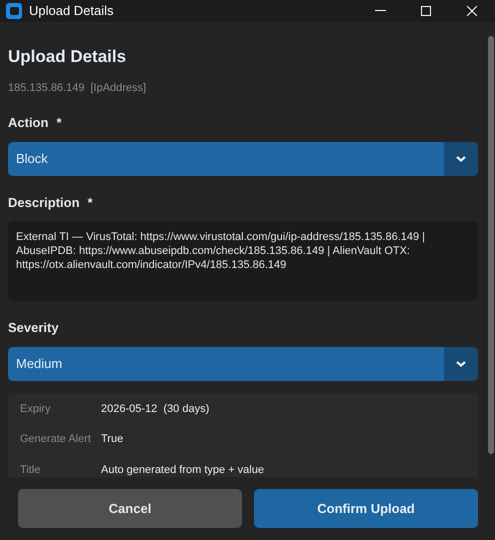 The image size is (495, 540). I want to click on app-icon, so click(14, 11).